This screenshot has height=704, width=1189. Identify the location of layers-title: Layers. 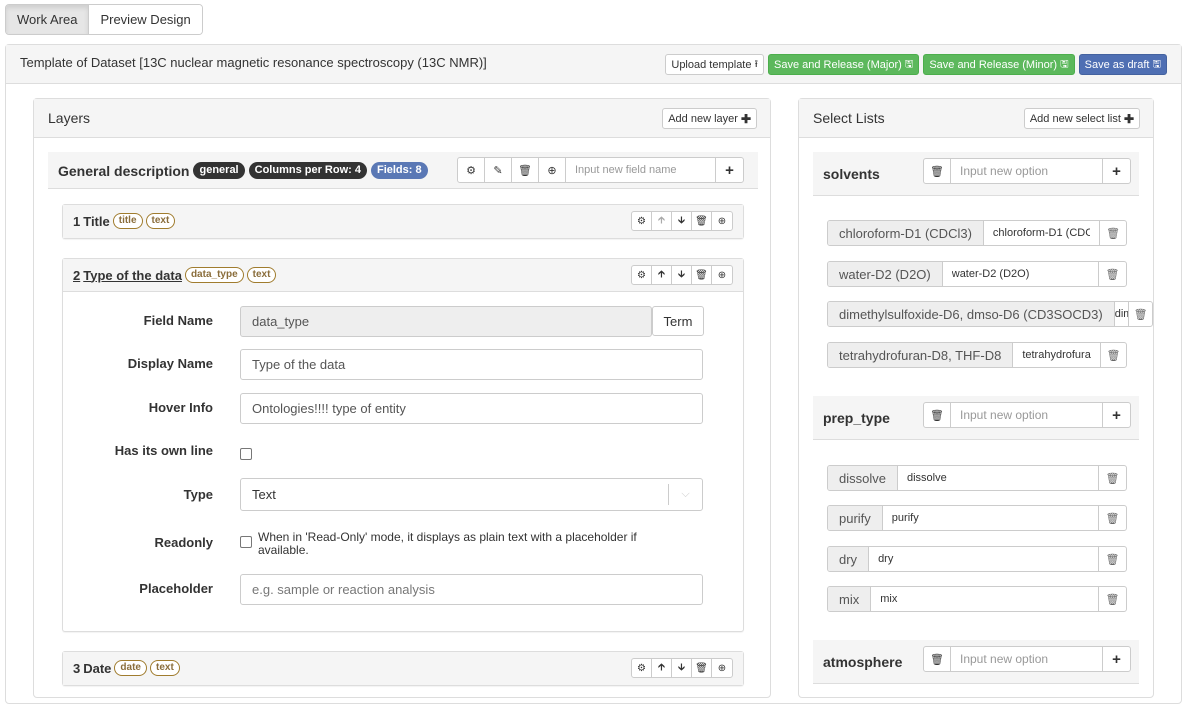
(69, 118).